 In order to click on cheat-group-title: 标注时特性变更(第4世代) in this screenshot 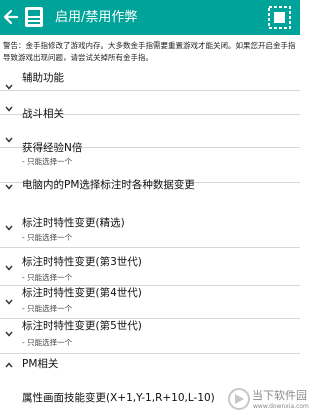, I will do `click(82, 293)`.